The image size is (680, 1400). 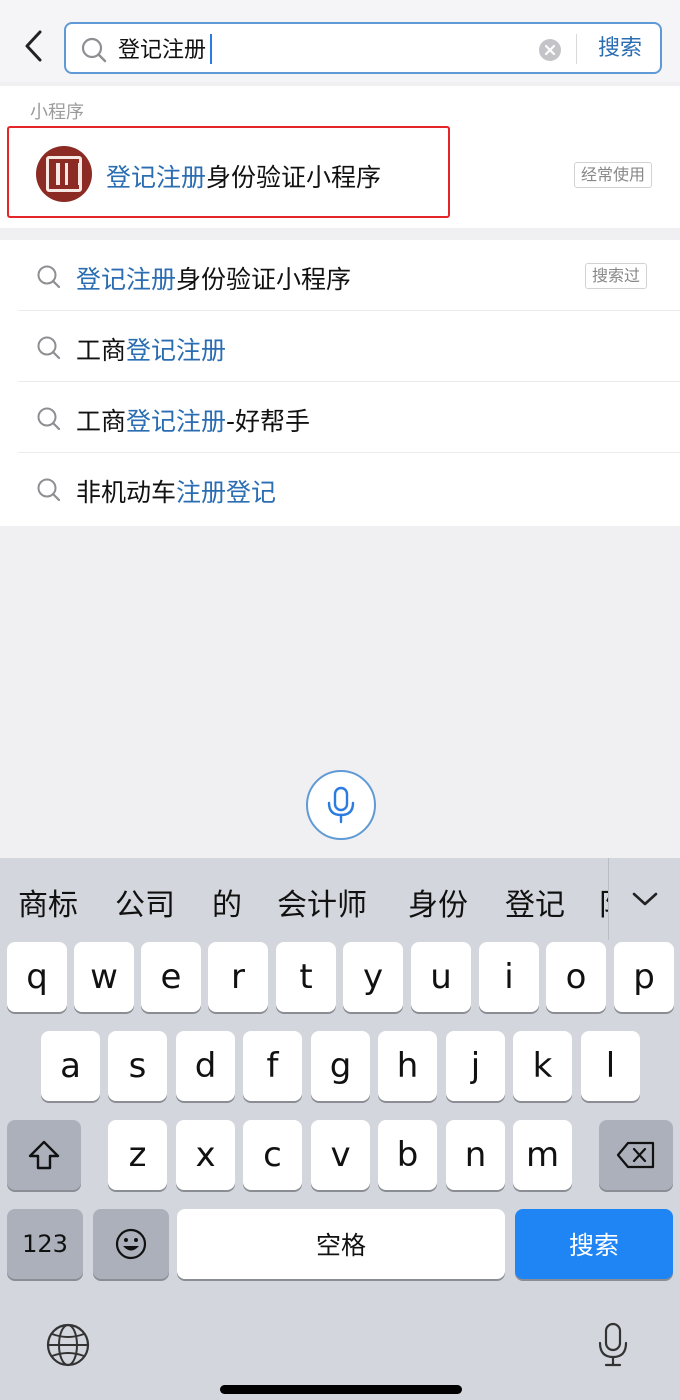 I want to click on key-e: e, so click(x=171, y=977).